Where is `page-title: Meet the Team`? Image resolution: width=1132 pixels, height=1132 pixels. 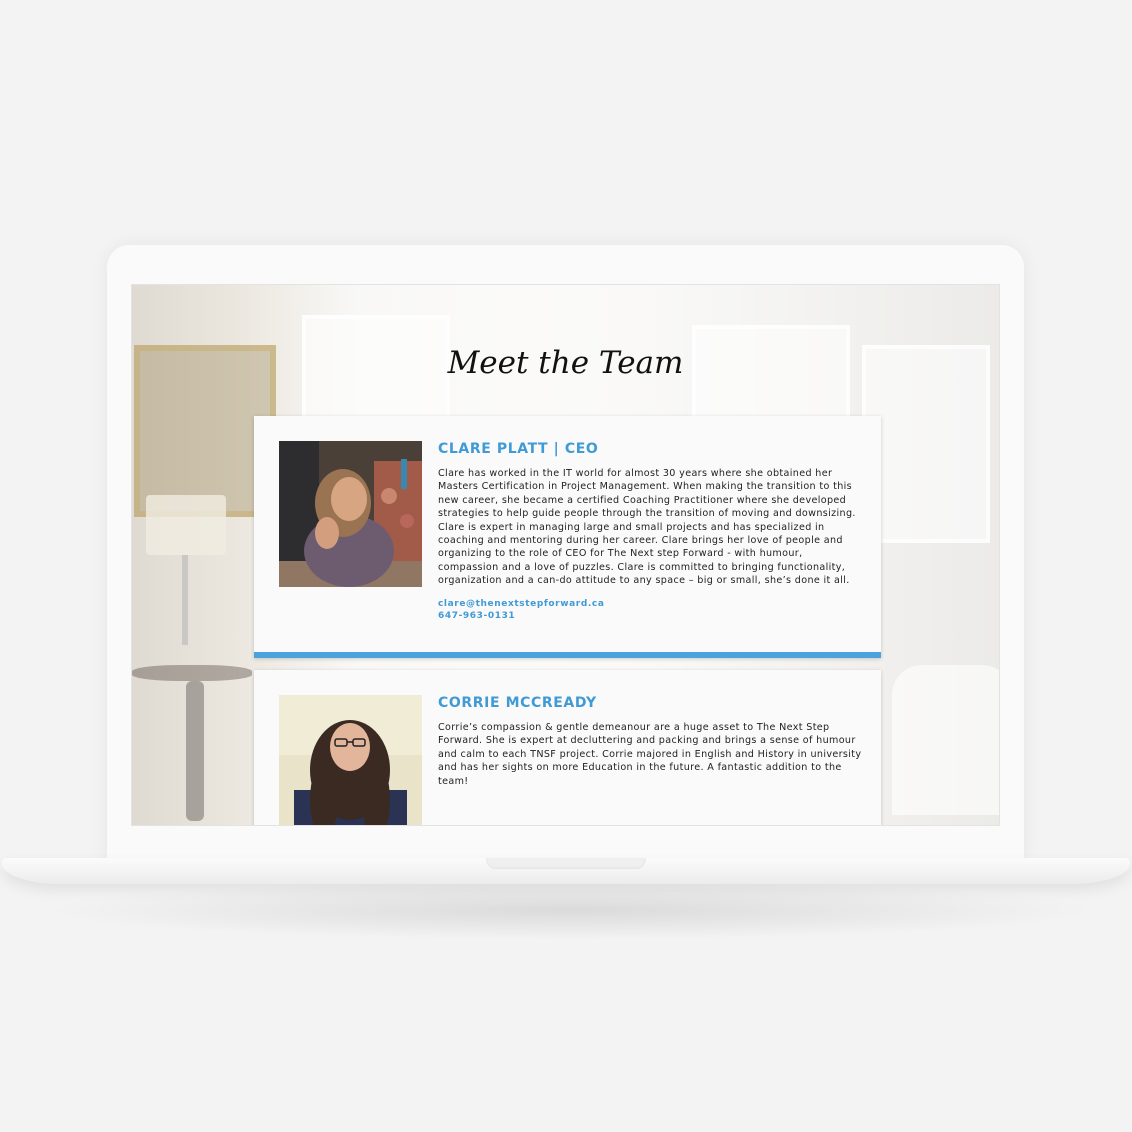
page-title: Meet the Team is located at coordinates (565, 363).